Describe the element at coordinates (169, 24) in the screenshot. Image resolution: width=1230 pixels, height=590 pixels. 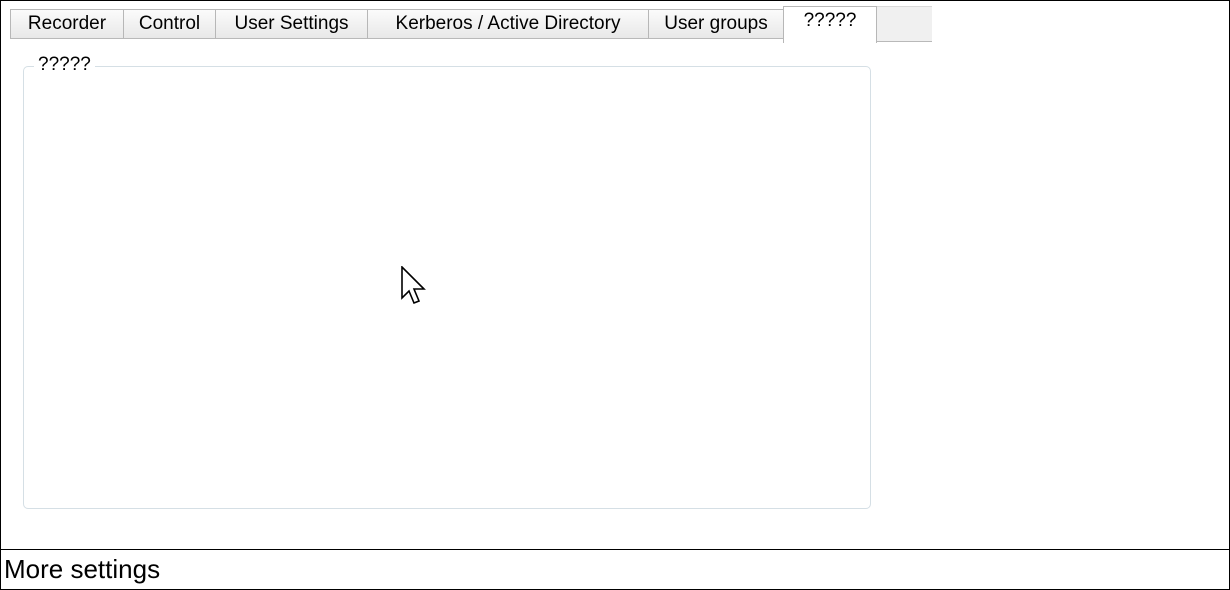
I see `tab-control: Control` at that location.